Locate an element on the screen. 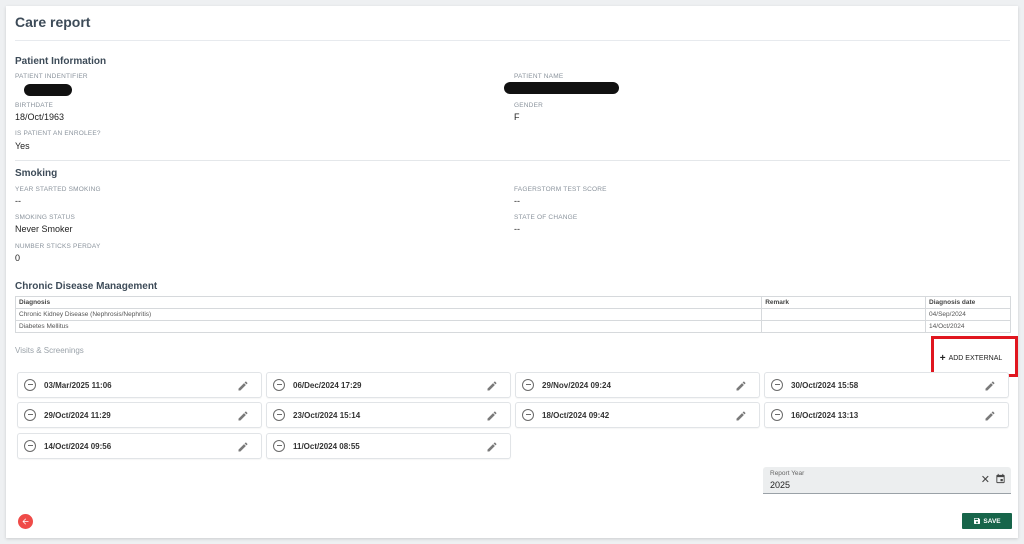 This screenshot has width=1024, height=544. column-header-remark: Remark is located at coordinates (844, 302).